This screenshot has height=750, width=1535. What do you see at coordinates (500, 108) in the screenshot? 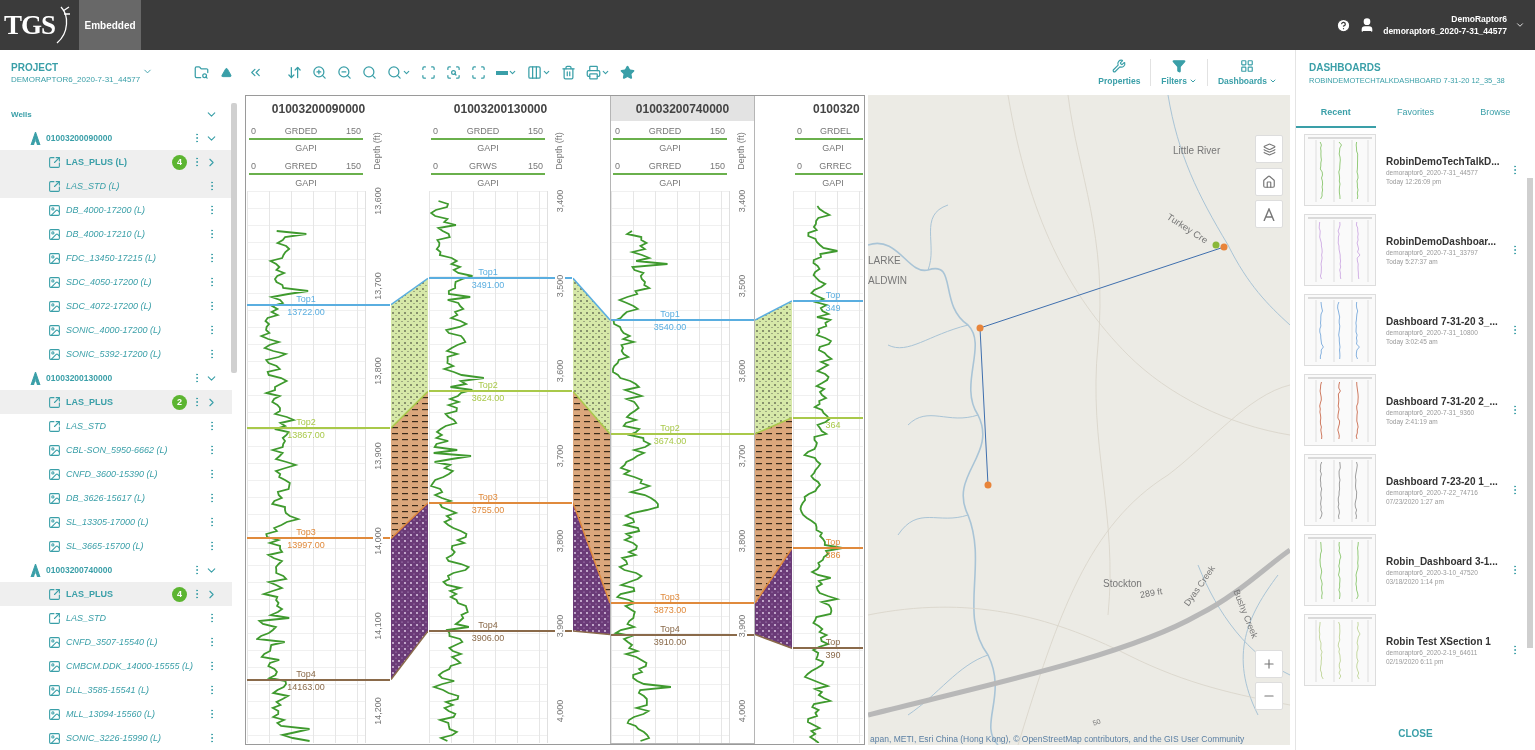
I see `well-name-header: 01003200130000` at bounding box center [500, 108].